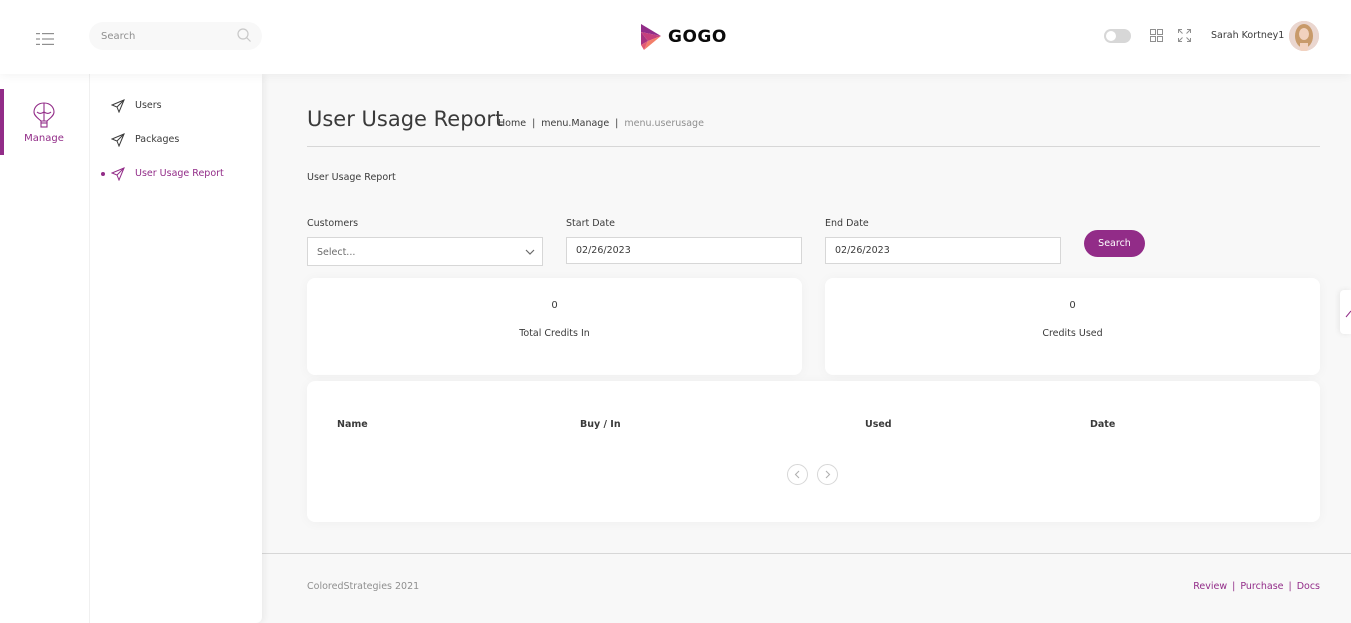 The height and width of the screenshot is (623, 1351). I want to click on sub-menu-item-user-usage-report: User Usage Report, so click(176, 174).